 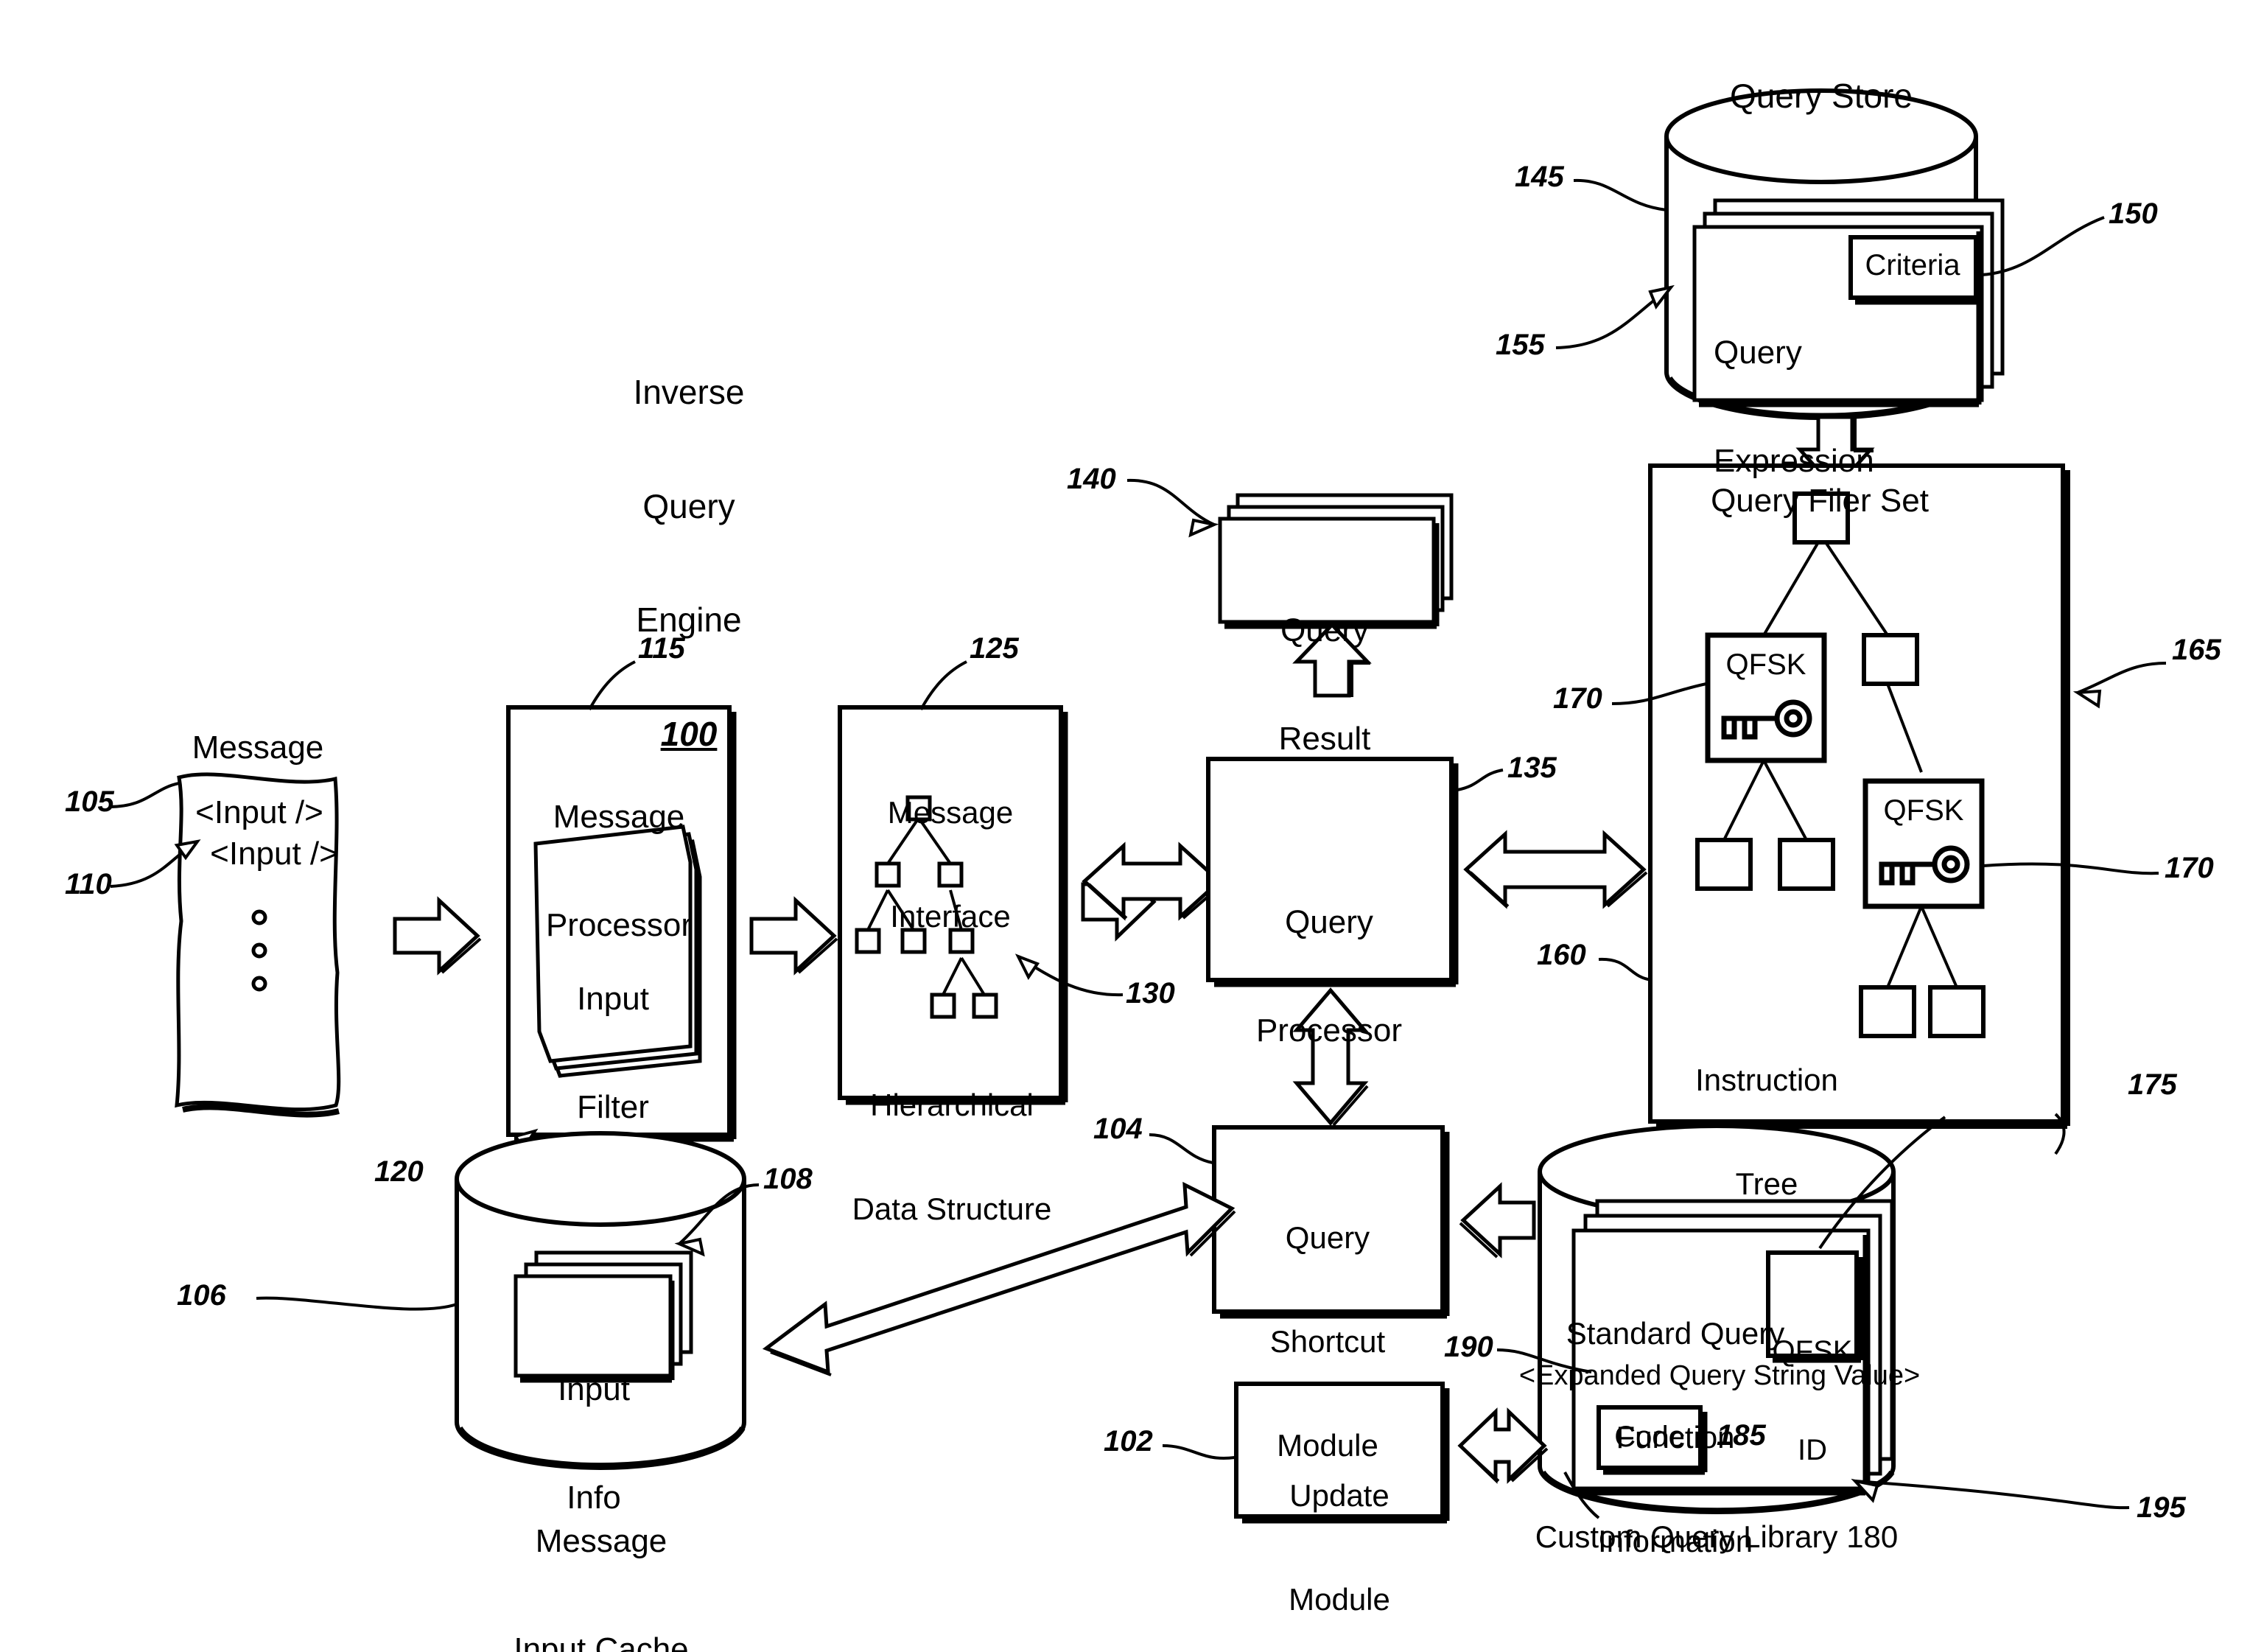 What do you see at coordinates (1339, 1547) in the screenshot?
I see `update-module-label: Update Module` at bounding box center [1339, 1547].